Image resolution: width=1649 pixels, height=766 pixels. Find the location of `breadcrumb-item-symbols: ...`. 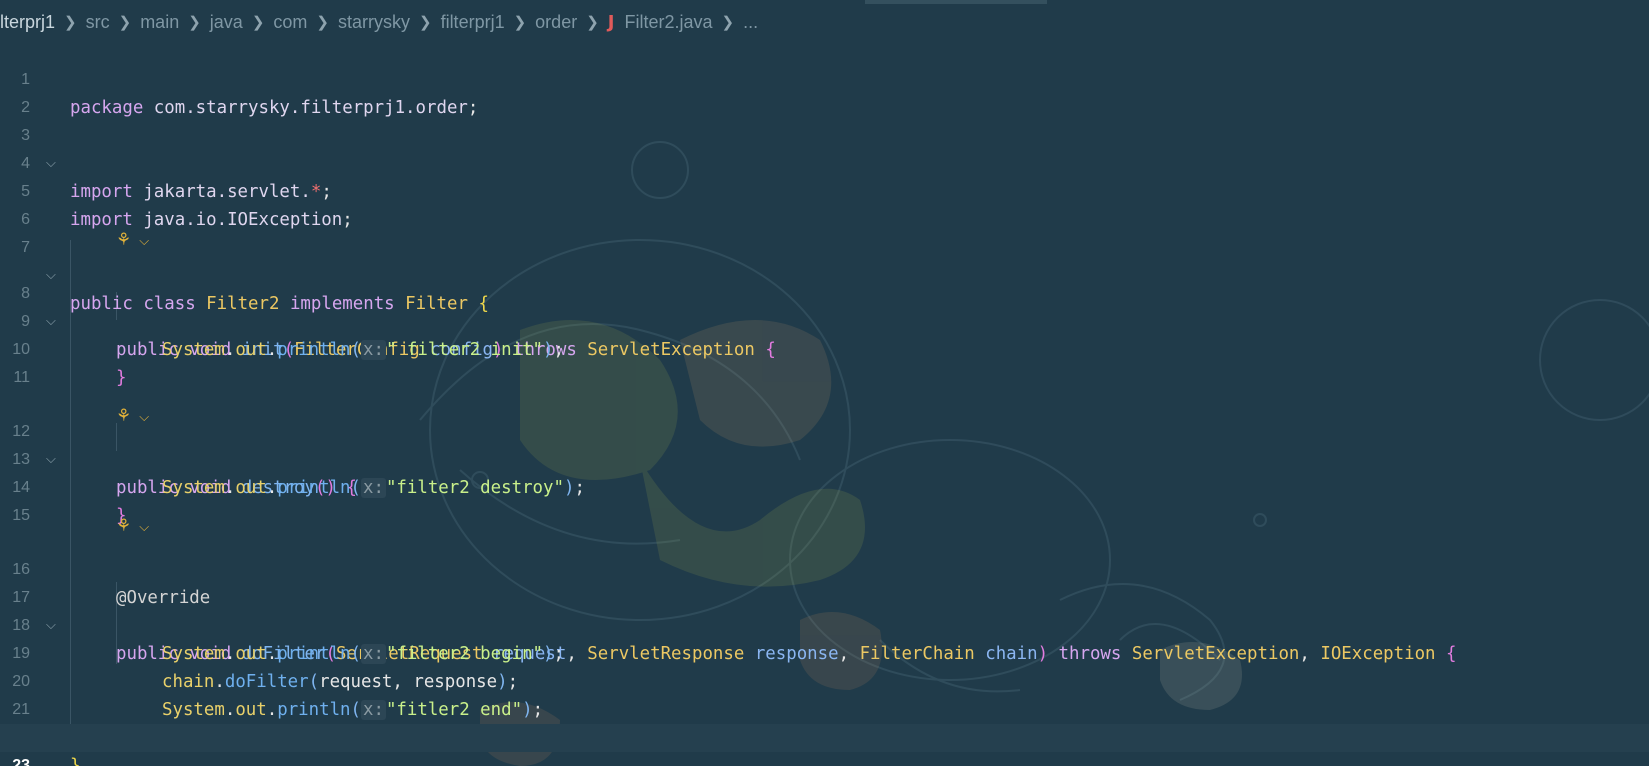

breadcrumb-item-symbols: ... is located at coordinates (750, 22).